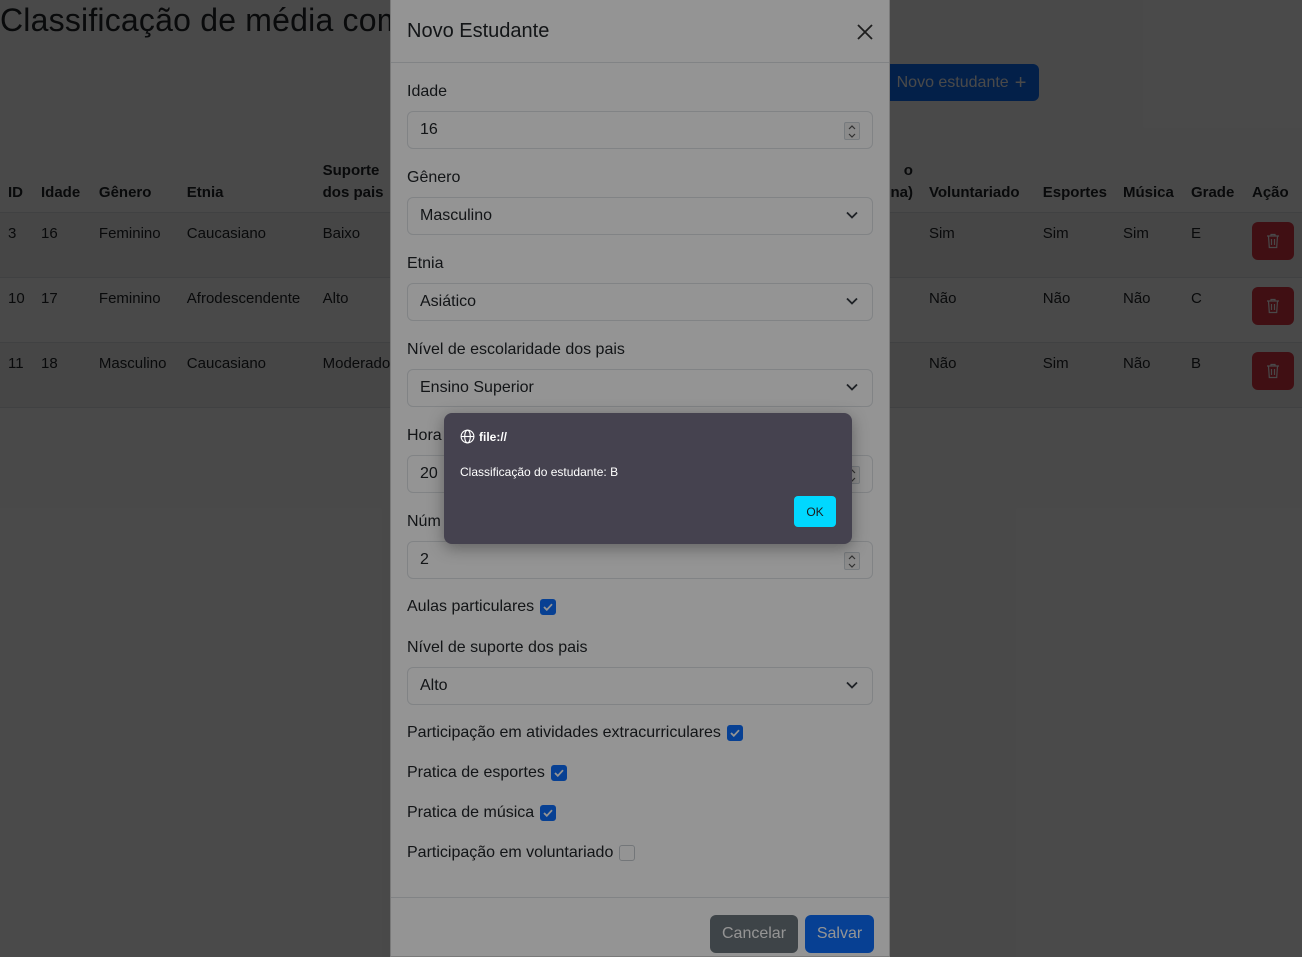  Describe the element at coordinates (815, 511) in the screenshot. I see `ok-button: OK` at that location.